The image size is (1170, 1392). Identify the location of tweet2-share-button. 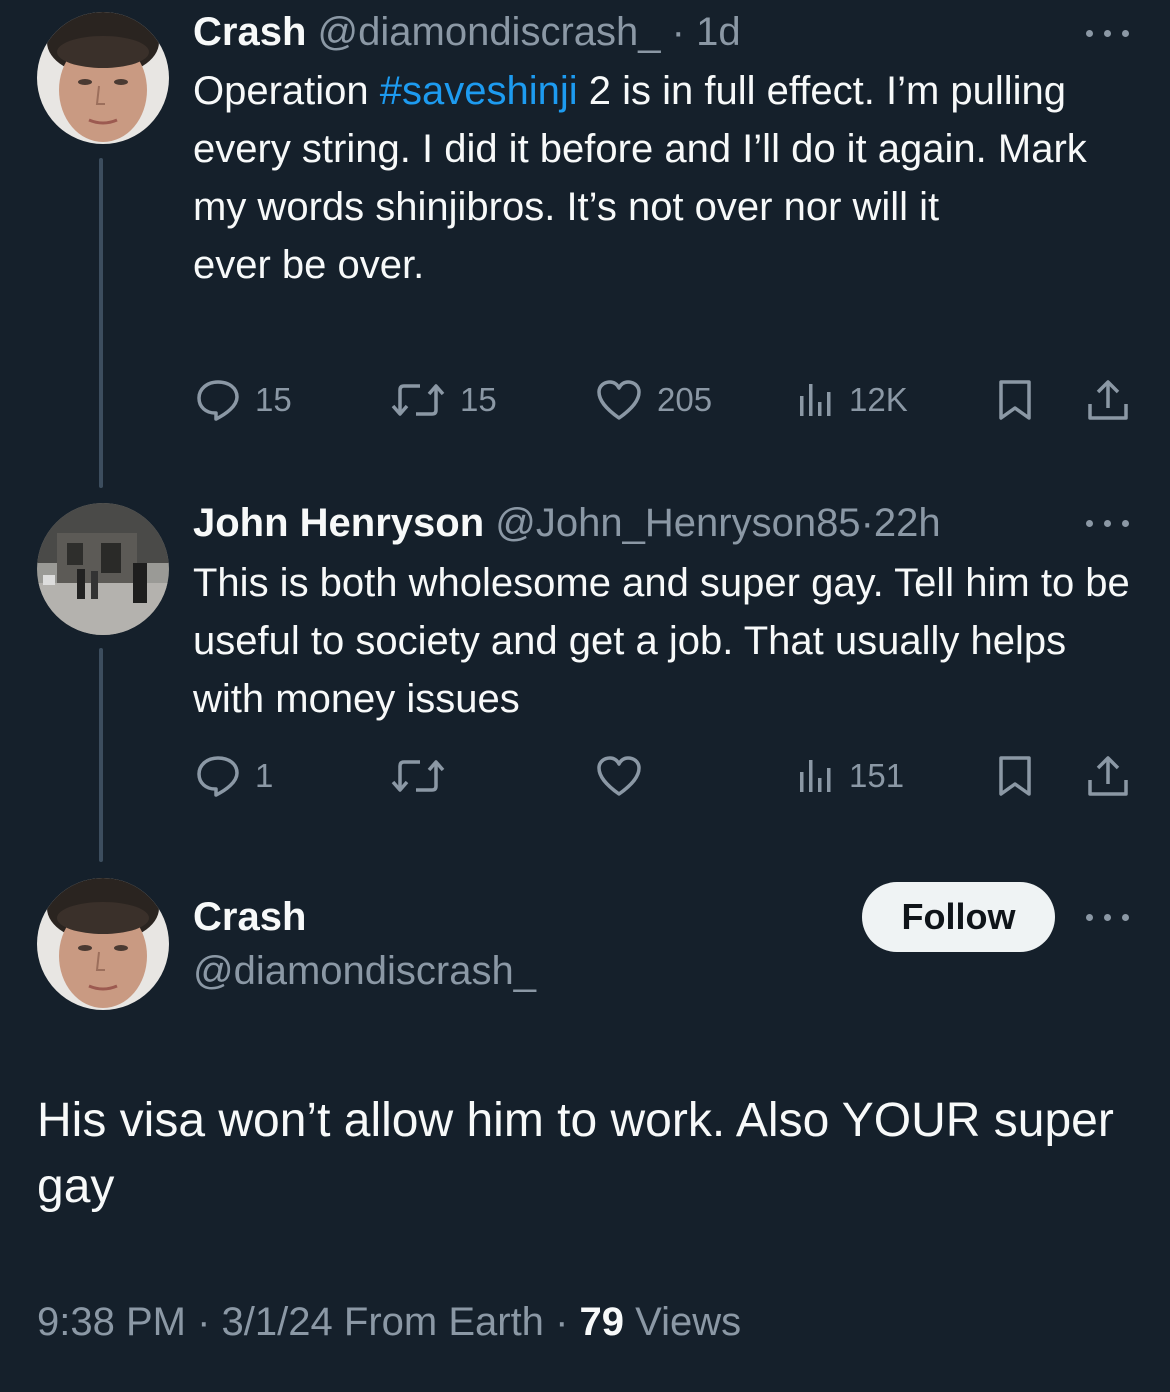
(1108, 776).